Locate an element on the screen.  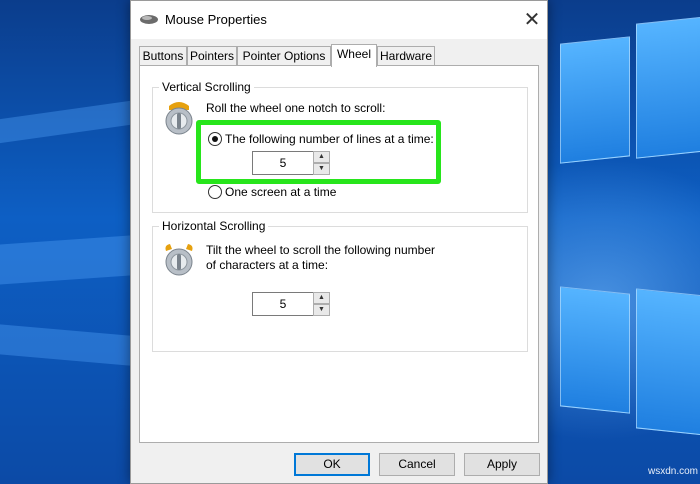
characters-spin-up: ▲ is located at coordinates (321, 298).